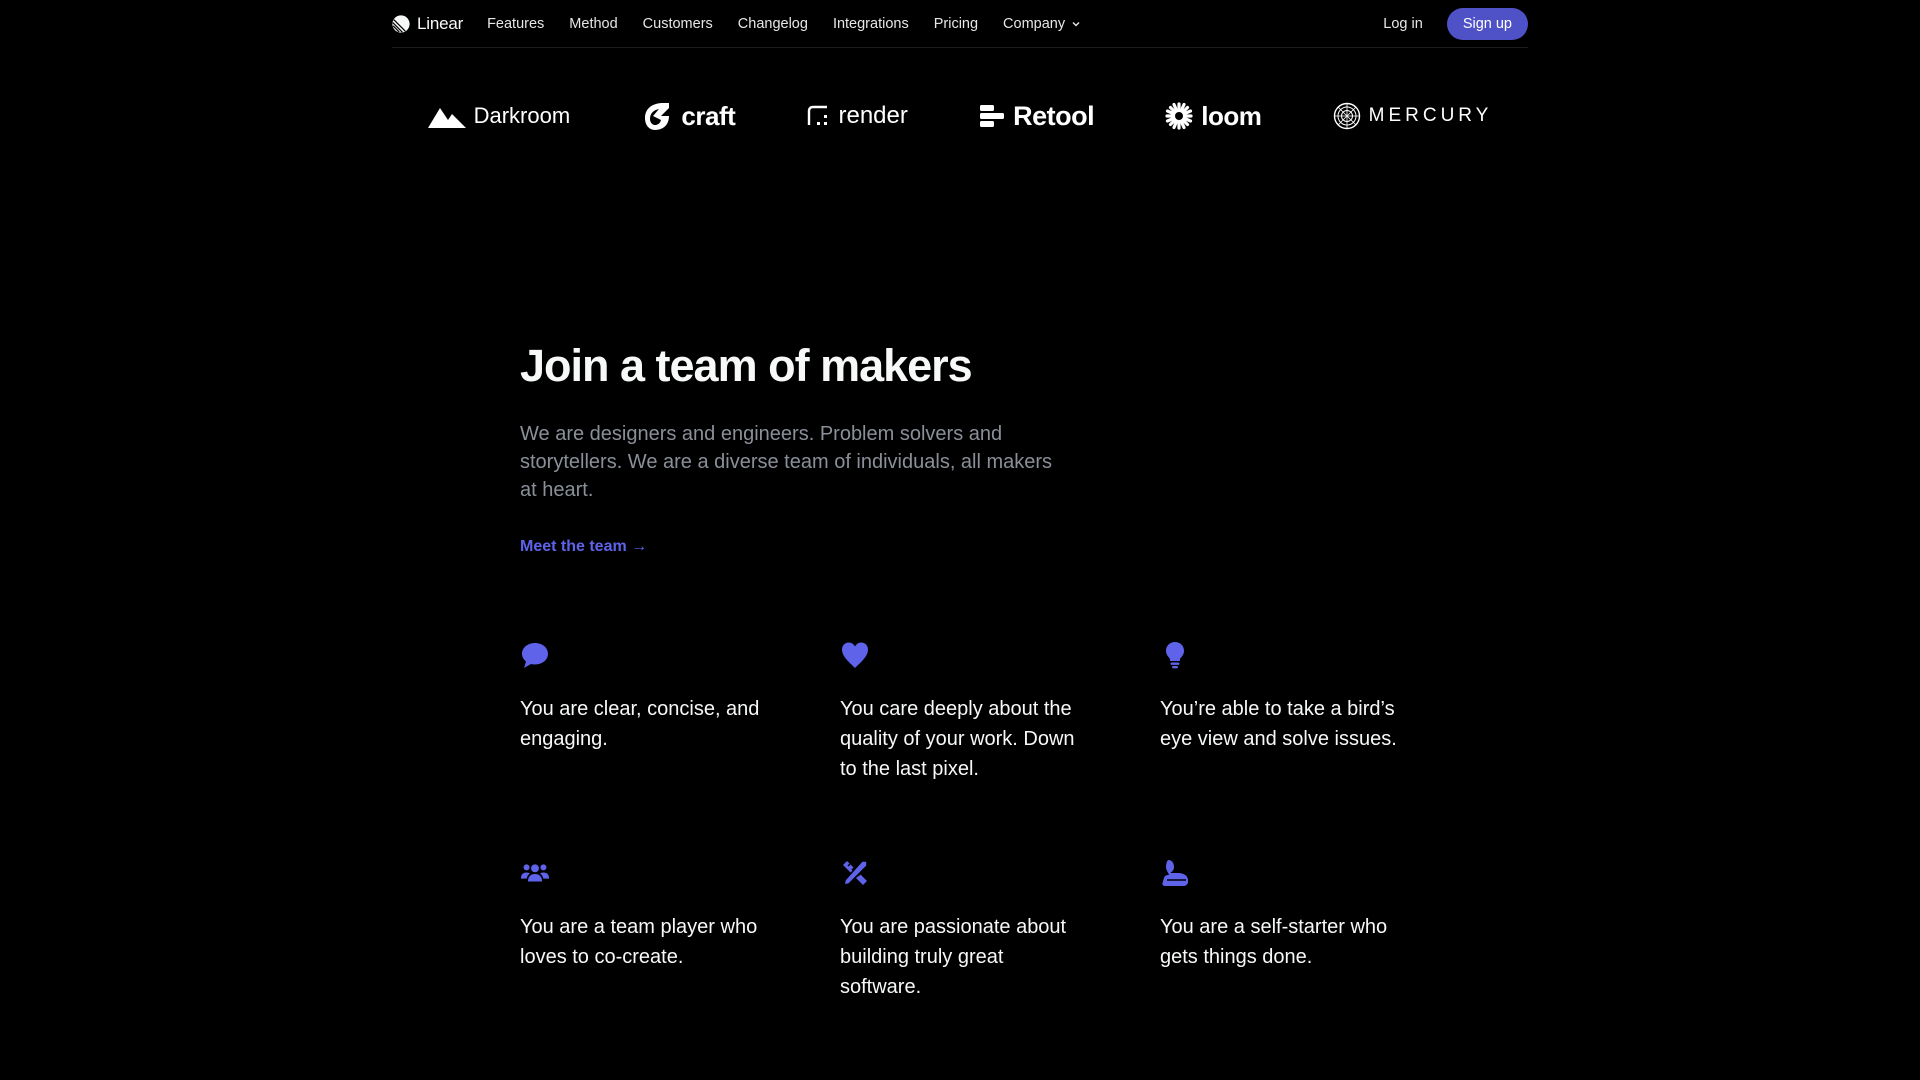  Describe the element at coordinates (1346, 116) in the screenshot. I see `mercury-icon` at that location.